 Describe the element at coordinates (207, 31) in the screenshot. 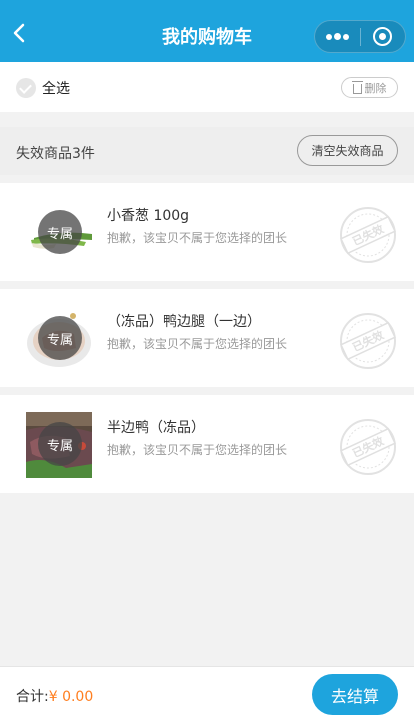

I see `navigation-bar: 我的购物车` at that location.